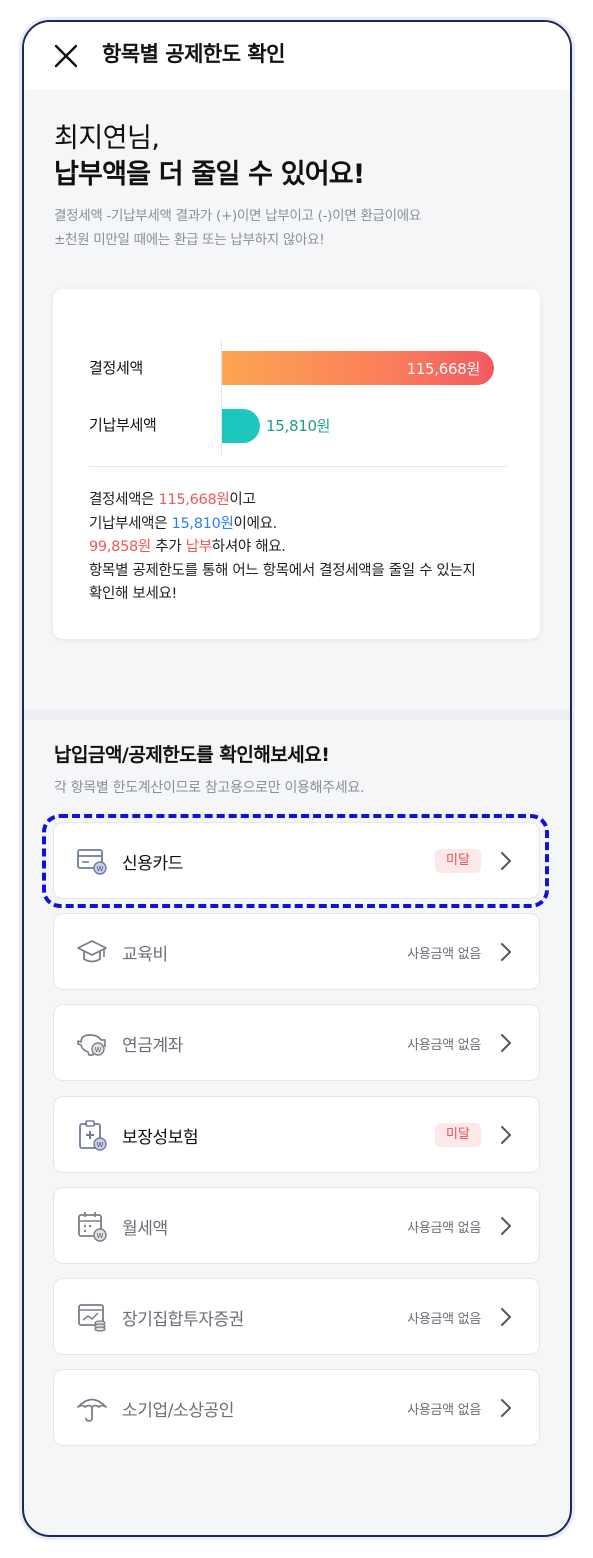 The width and height of the screenshot is (593, 1558). I want to click on deduction-item-label: 월세액, so click(145, 1228).